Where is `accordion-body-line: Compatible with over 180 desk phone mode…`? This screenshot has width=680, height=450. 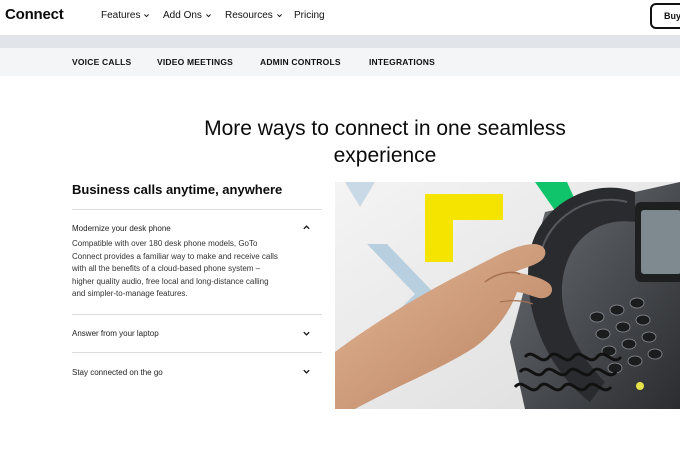 accordion-body-line: Compatible with over 180 desk phone mode… is located at coordinates (165, 243).